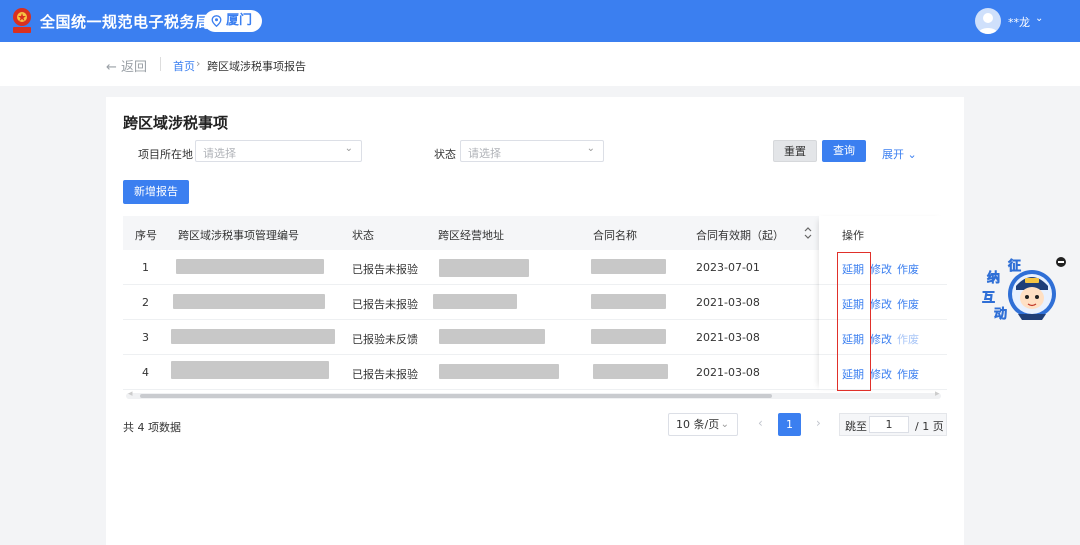  What do you see at coordinates (238, 235) in the screenshot?
I see `column-header-manage-no: 跨区域涉税事项管理编号` at bounding box center [238, 235].